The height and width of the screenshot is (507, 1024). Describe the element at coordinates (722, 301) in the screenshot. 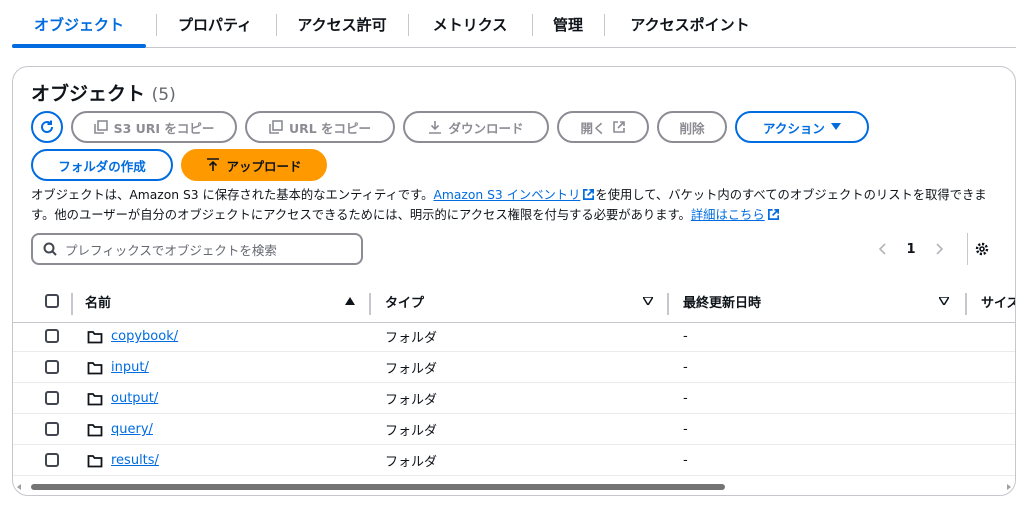

I see `column-header-last-modified: 最終更新日時` at that location.